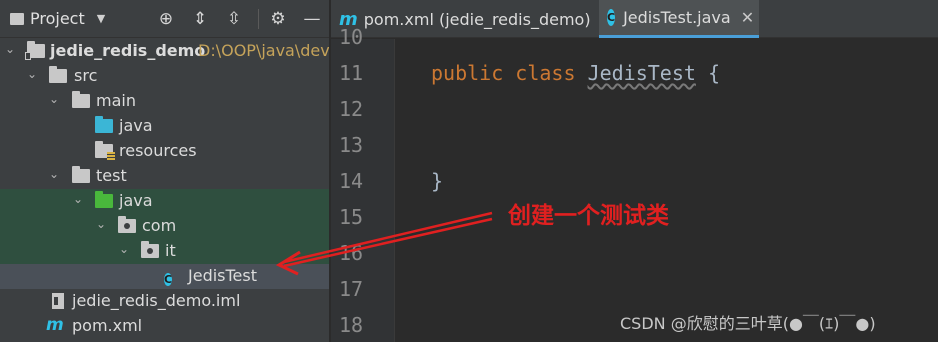 The image size is (938, 342). I want to click on tree-item-it: ⌄ it, so click(164, 251).